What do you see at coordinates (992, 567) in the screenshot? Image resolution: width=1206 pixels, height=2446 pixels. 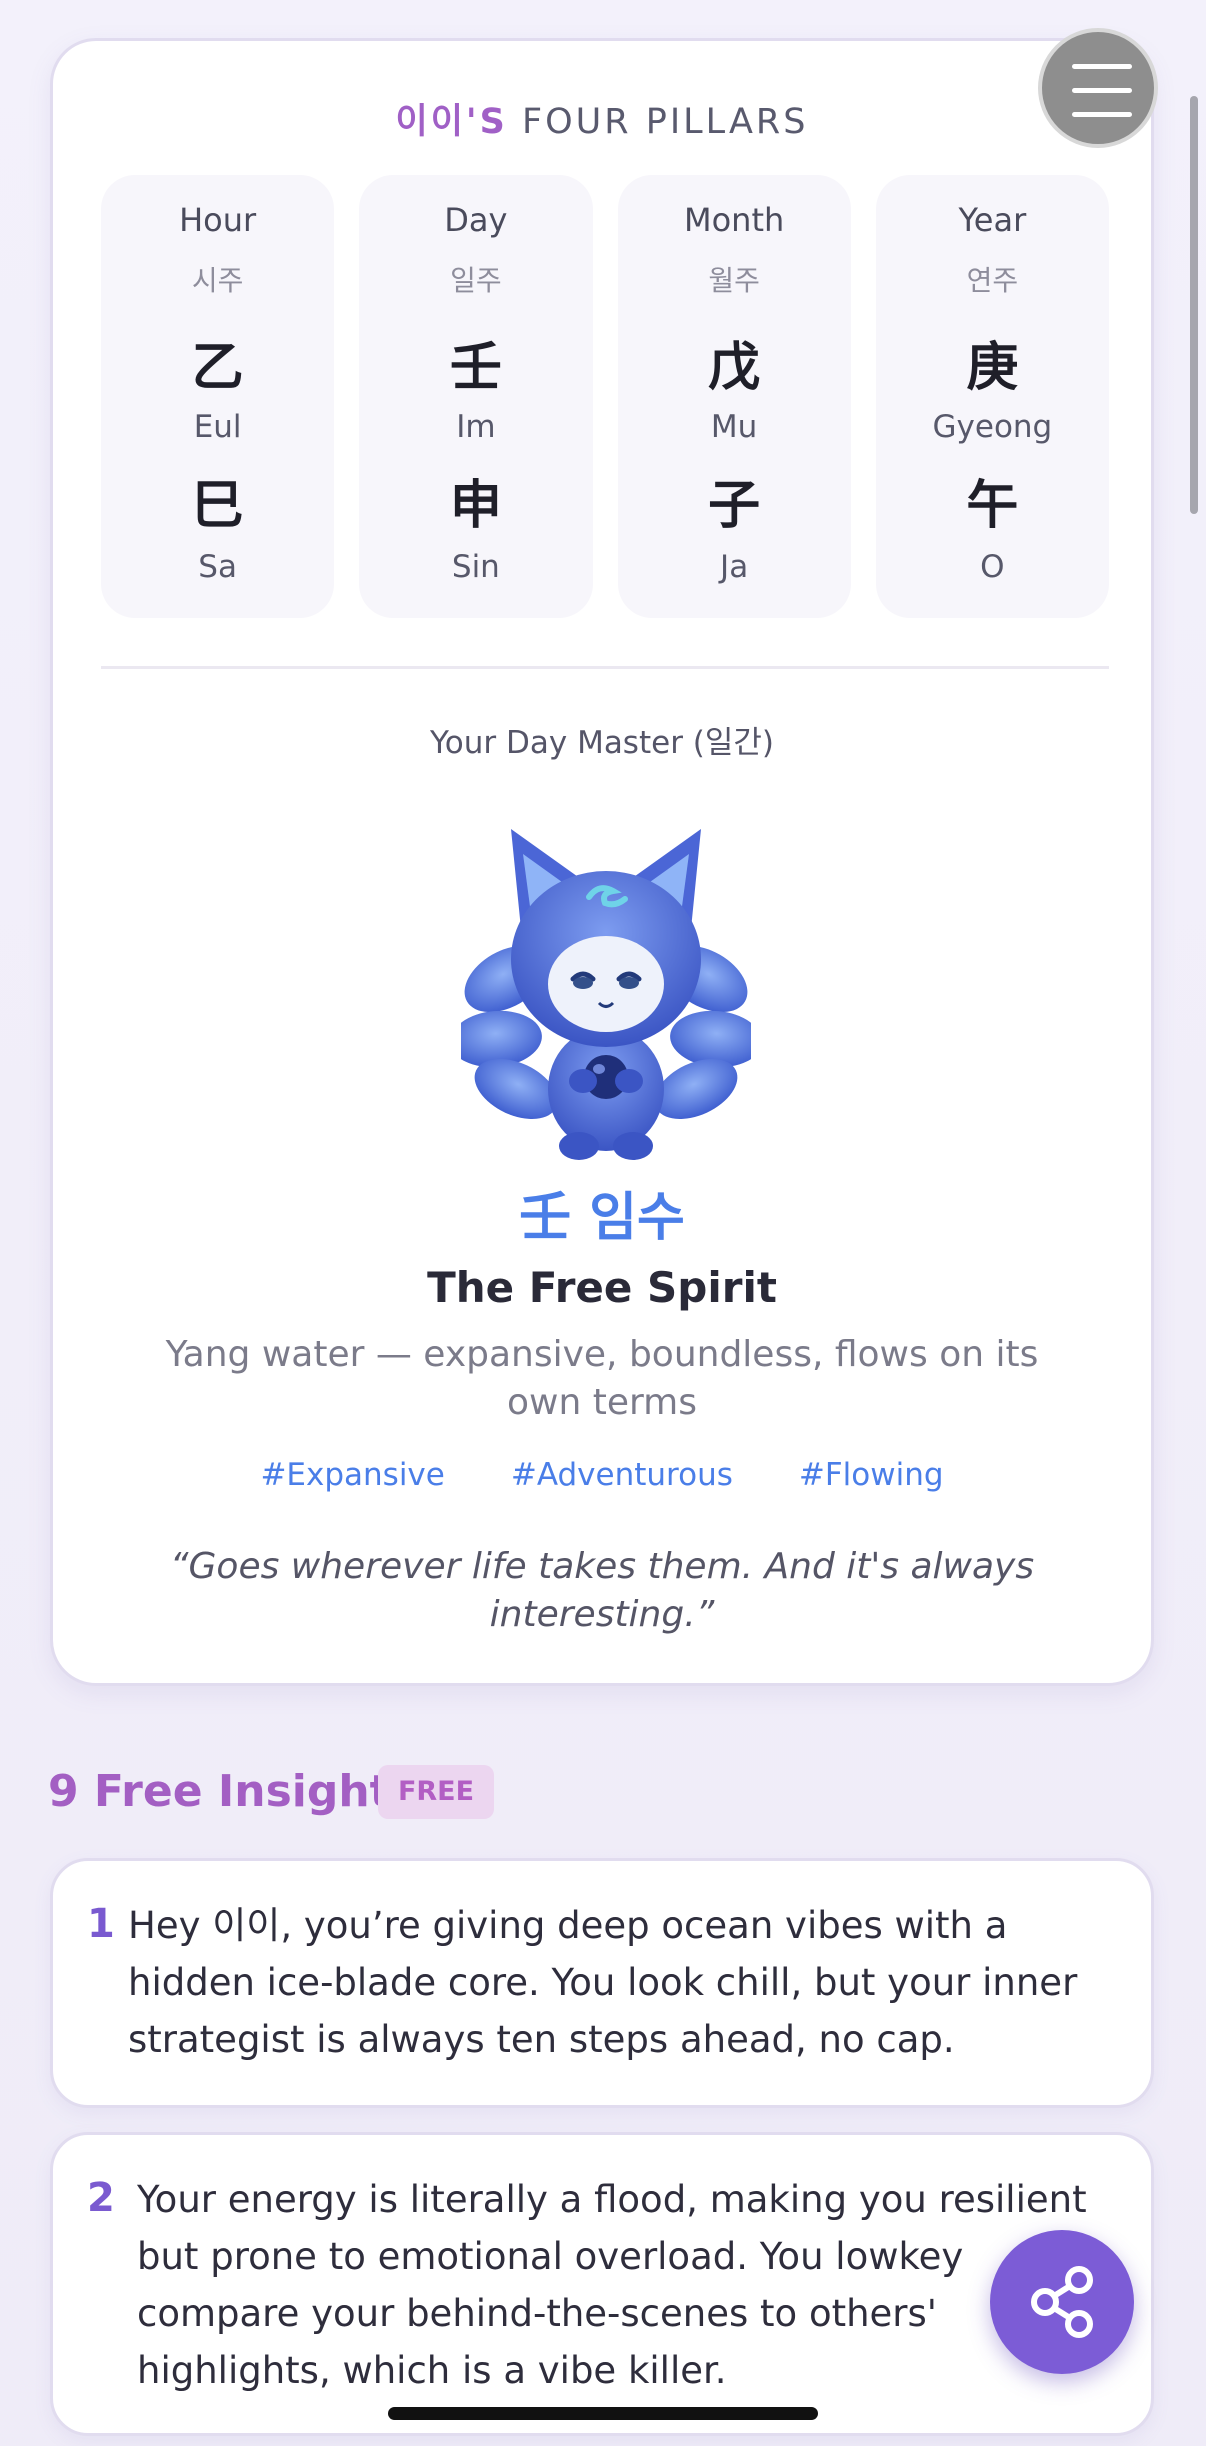 I see `branch-romanization: O` at bounding box center [992, 567].